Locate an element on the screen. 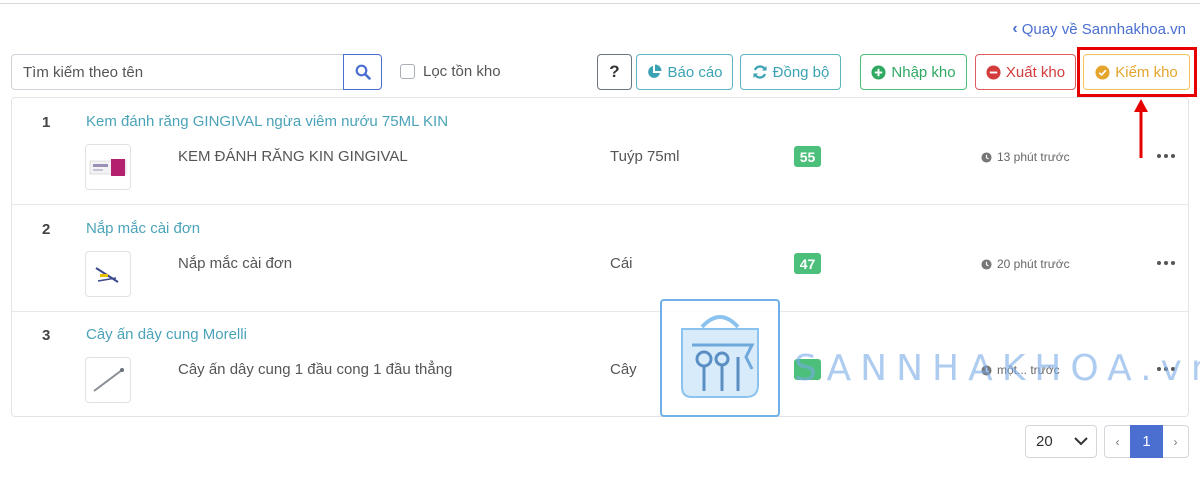 Image resolution: width=1200 pixels, height=492 pixels. search-button is located at coordinates (362, 72).